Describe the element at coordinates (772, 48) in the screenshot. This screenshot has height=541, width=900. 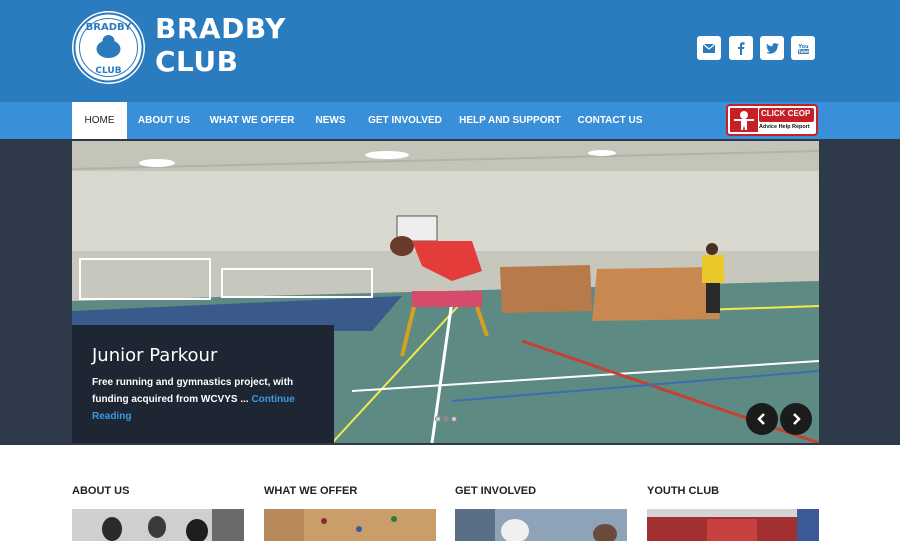
I see `twitter-icon` at that location.